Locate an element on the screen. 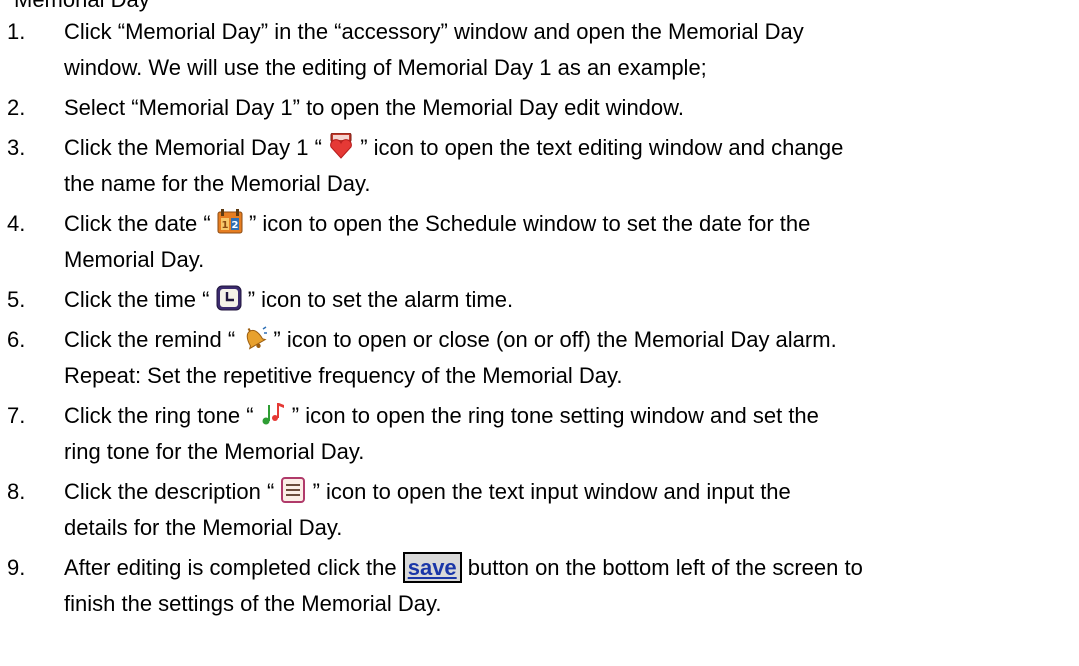 This screenshot has height=666, width=1079. step-text-after-icon: ” icon to set the alarm time. is located at coordinates (380, 299).